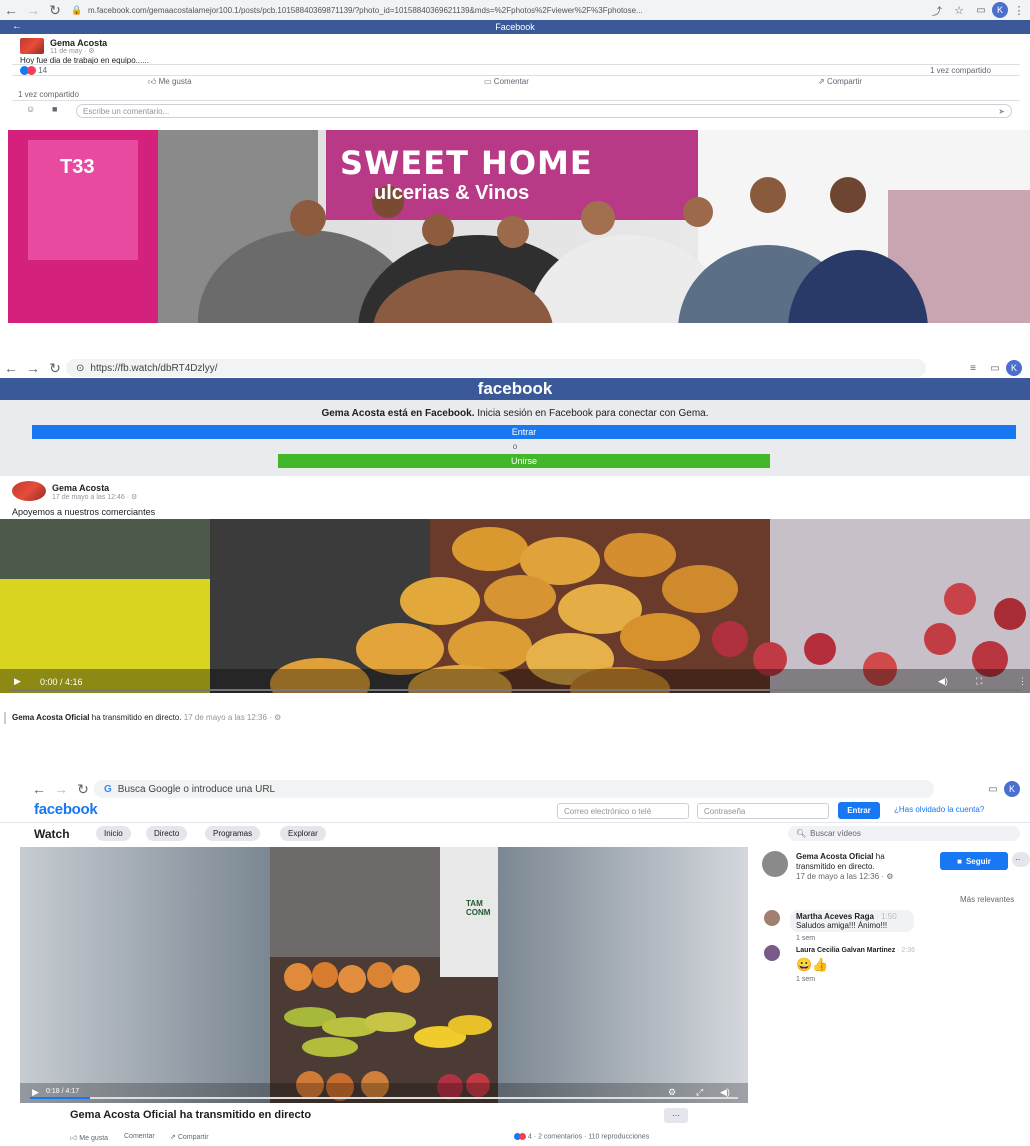  Describe the element at coordinates (973, 368) in the screenshot. I see `playlist-icon: ≡` at that location.